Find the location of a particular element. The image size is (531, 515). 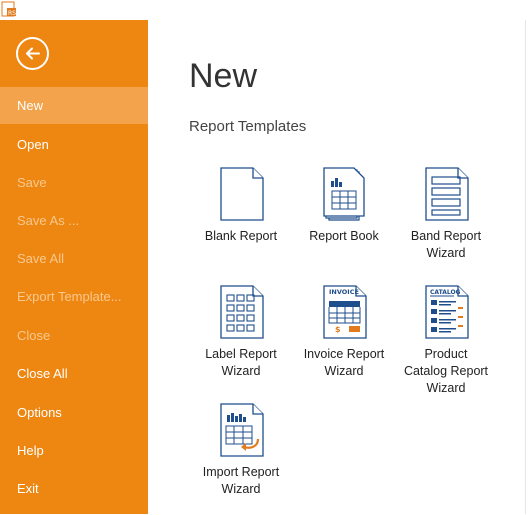

menu-item-exit: Exit is located at coordinates (74, 488).